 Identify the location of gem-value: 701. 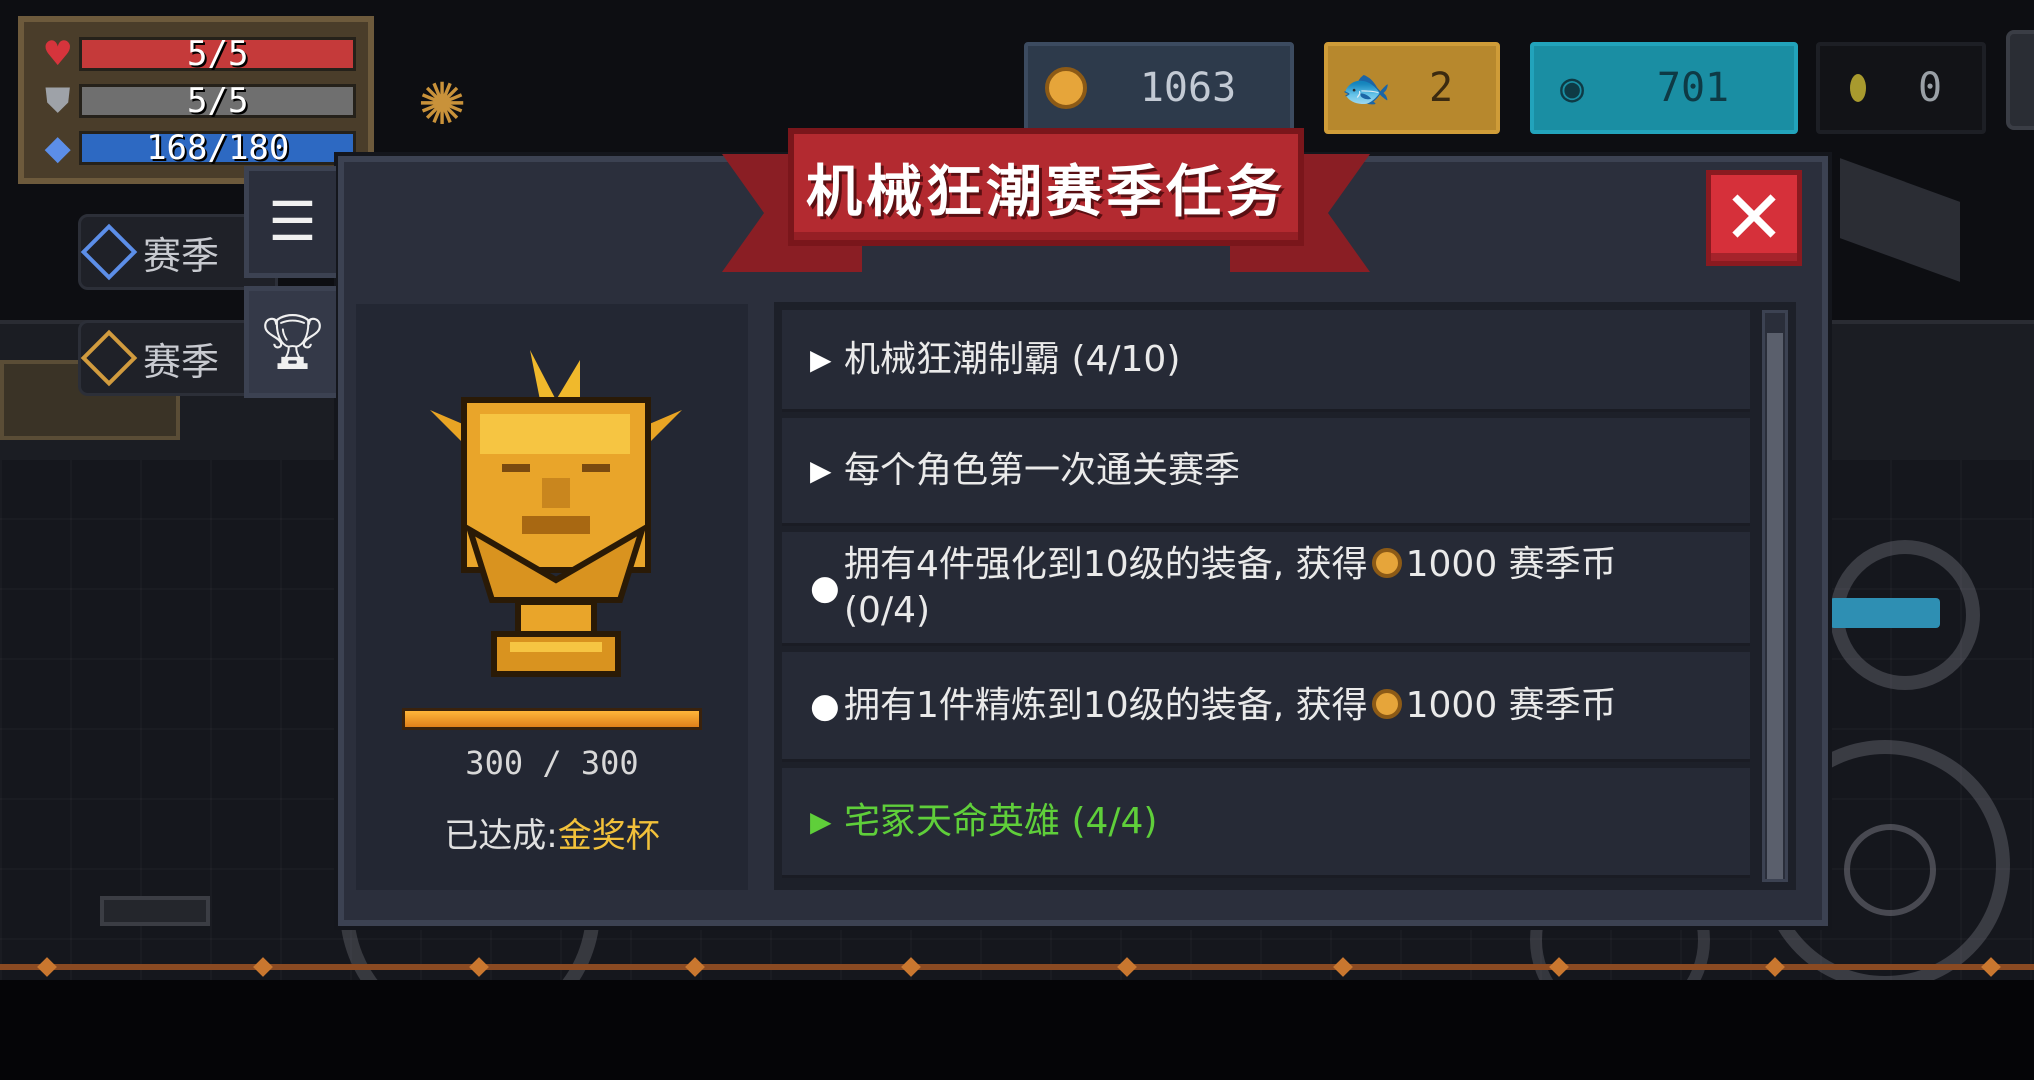
(1693, 88).